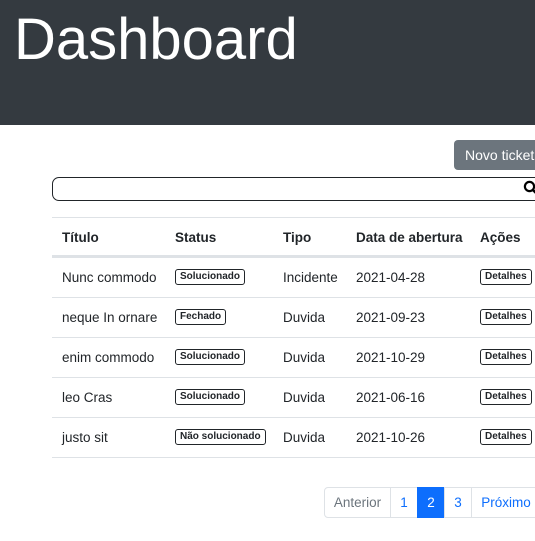  I want to click on status-badge: Não solucionado, so click(220, 437).